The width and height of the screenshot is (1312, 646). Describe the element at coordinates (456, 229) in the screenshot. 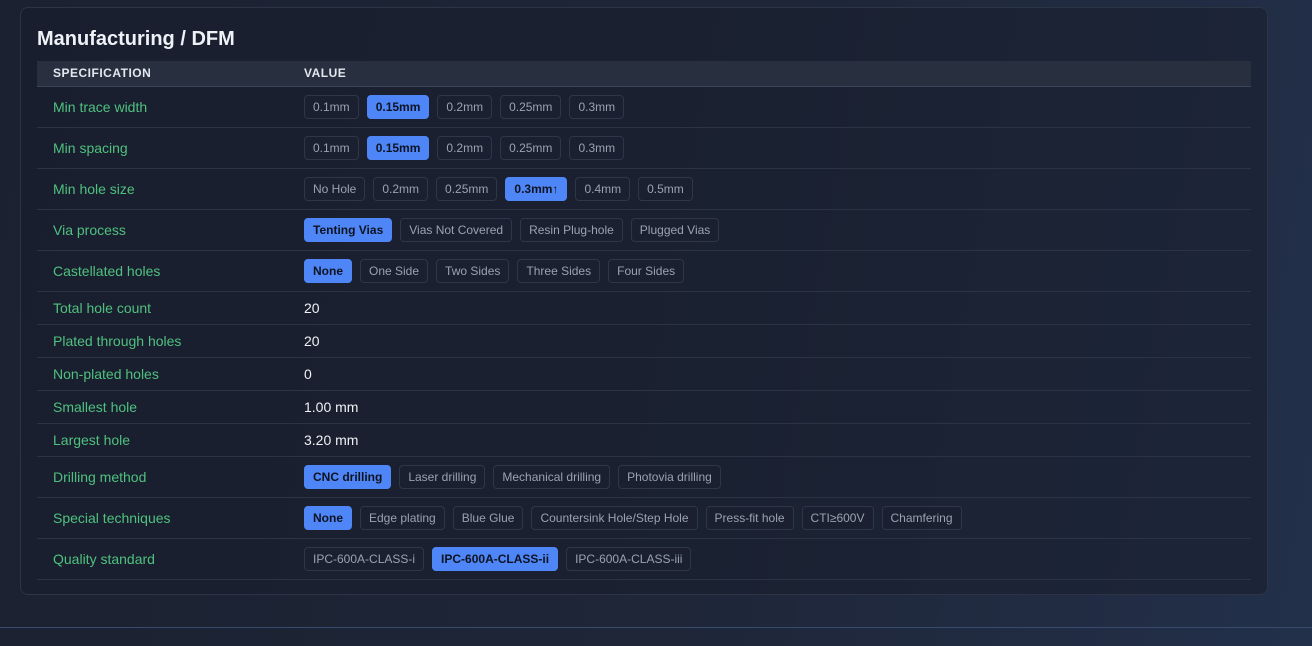

I see `option-chip: Vias Not Covered` at that location.